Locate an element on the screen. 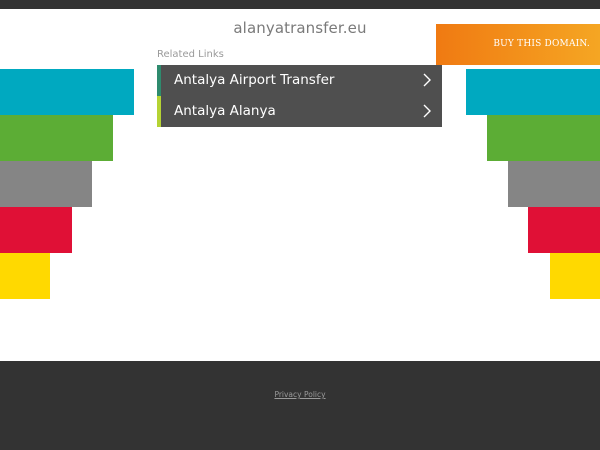 Image resolution: width=600 pixels, height=450 pixels. right-bar-yellow is located at coordinates (575, 276).